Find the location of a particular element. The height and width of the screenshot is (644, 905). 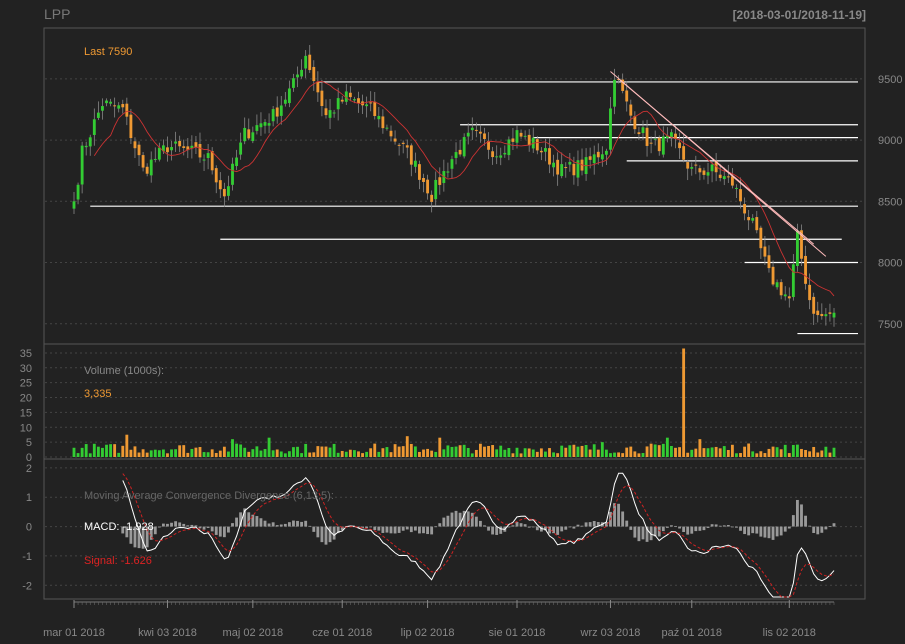

macd-tick-label: -2 is located at coordinates (27, 586).